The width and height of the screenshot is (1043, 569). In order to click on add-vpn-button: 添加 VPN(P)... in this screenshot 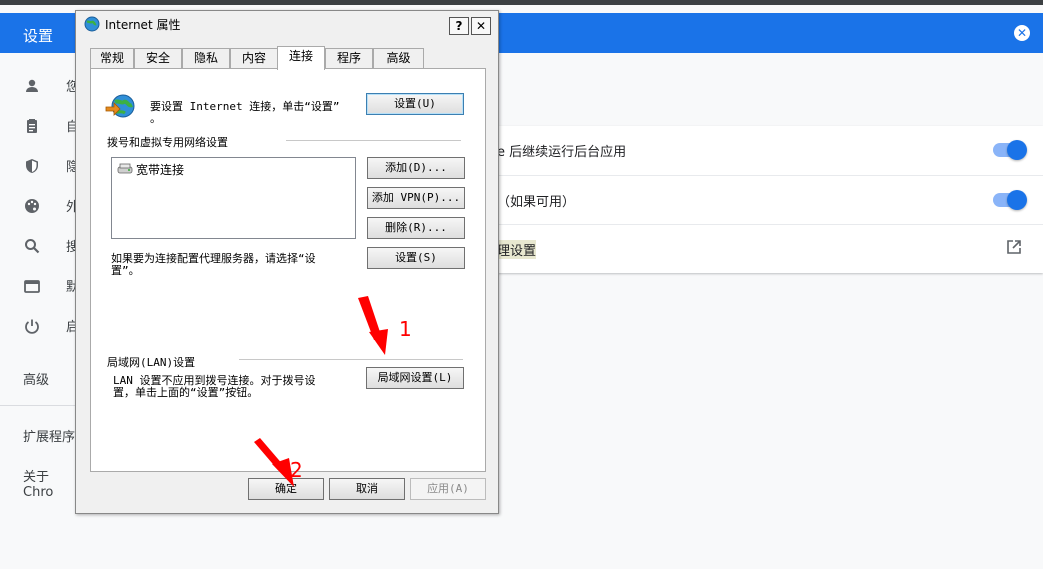, I will do `click(416, 198)`.